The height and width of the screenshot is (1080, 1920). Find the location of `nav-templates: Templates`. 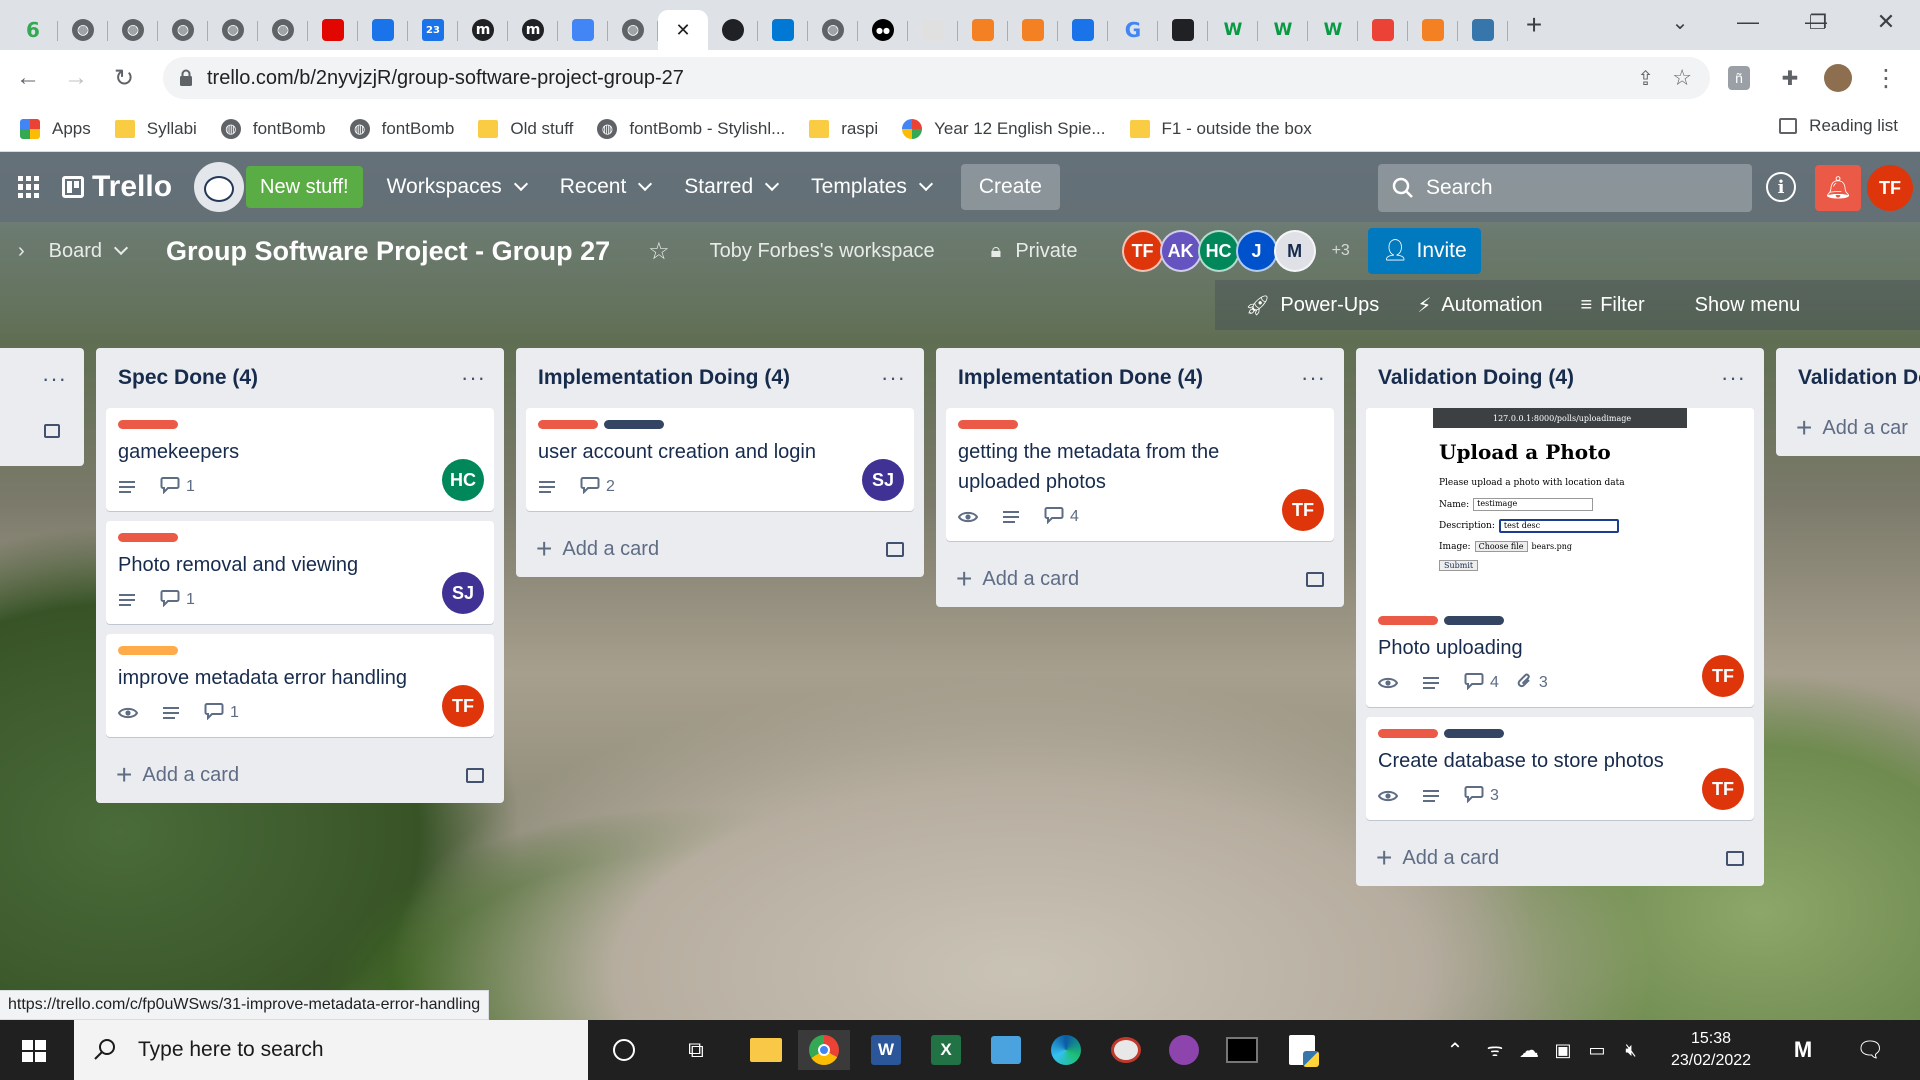

nav-templates: Templates is located at coordinates (871, 187).